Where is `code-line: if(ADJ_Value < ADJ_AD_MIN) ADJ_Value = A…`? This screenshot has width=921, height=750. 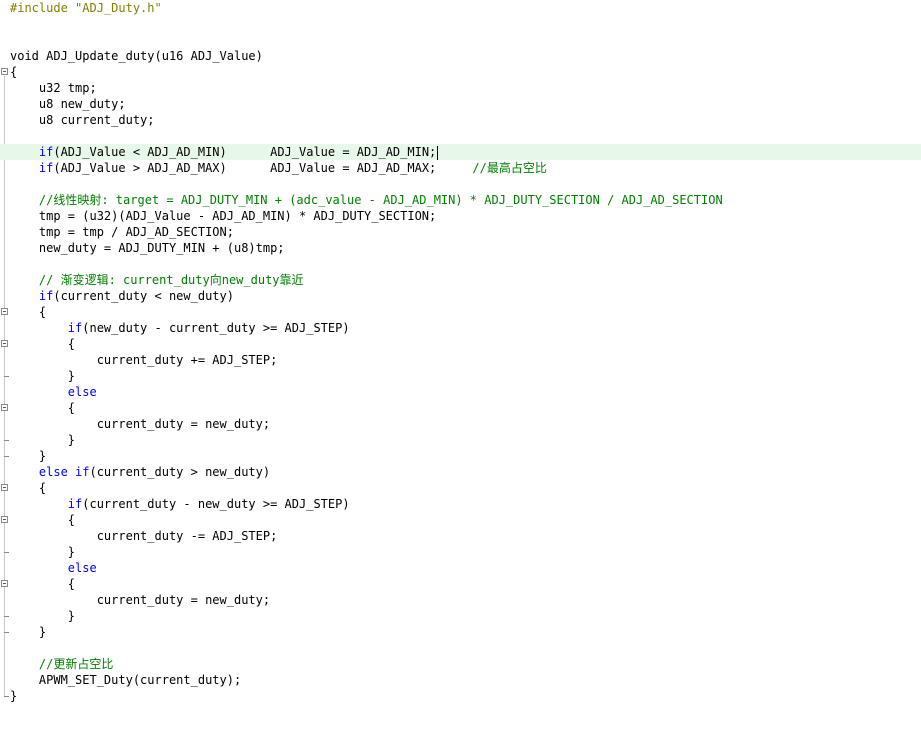
code-line: if(ADJ_Value < ADJ_AD_MIN) ADJ_Value = A… is located at coordinates (460, 152).